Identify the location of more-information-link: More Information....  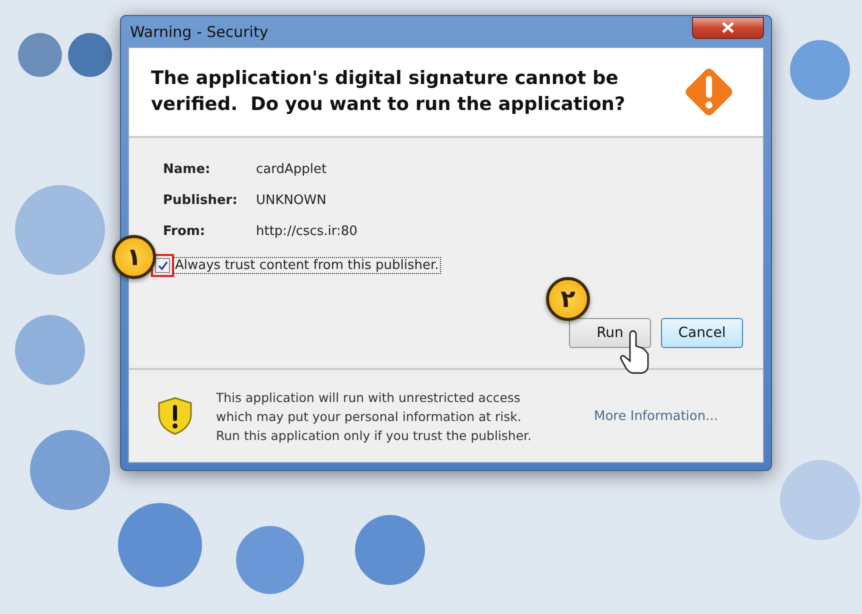
(656, 416).